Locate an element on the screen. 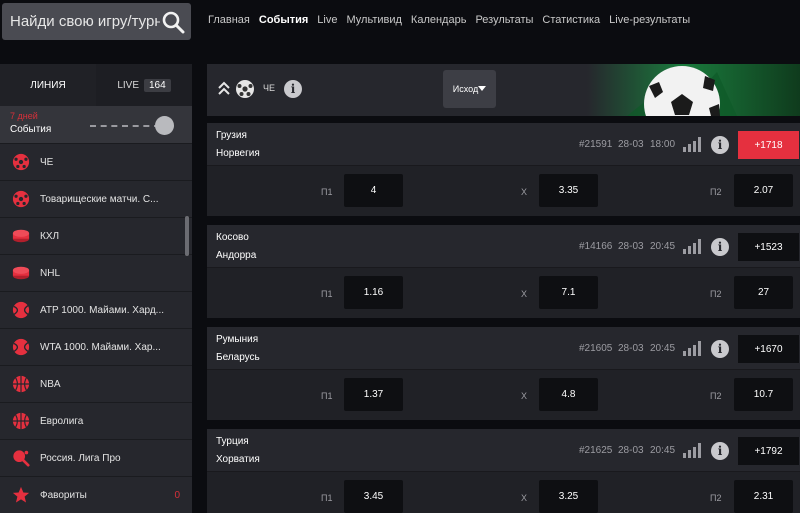  hockey-puck-icon is located at coordinates (21, 236).